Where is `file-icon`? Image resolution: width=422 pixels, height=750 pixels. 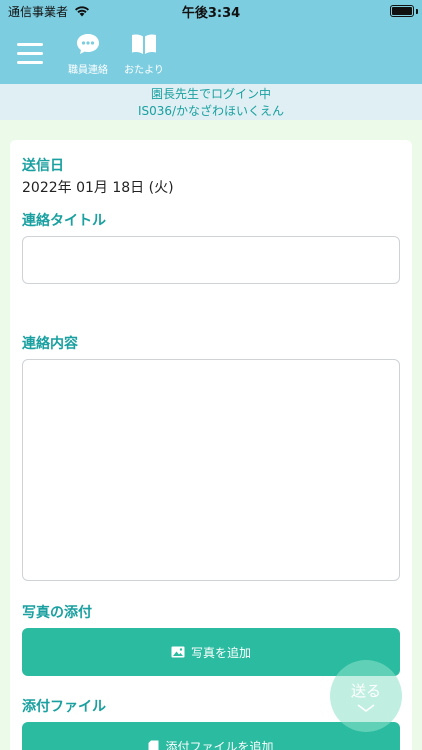
file-icon is located at coordinates (153, 745).